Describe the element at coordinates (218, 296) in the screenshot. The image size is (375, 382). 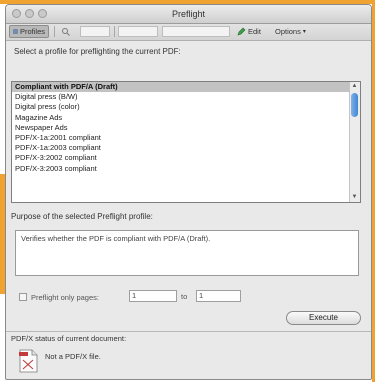
I see `page-to-field: 1` at that location.